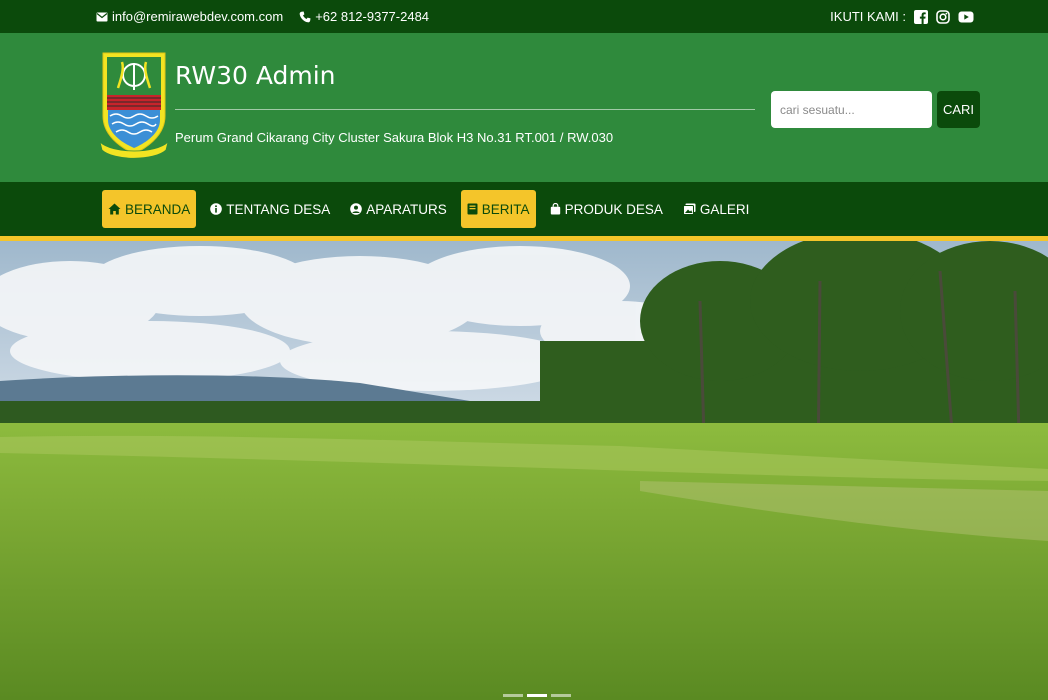  I want to click on nav-item-berita: BERITA, so click(498, 209).